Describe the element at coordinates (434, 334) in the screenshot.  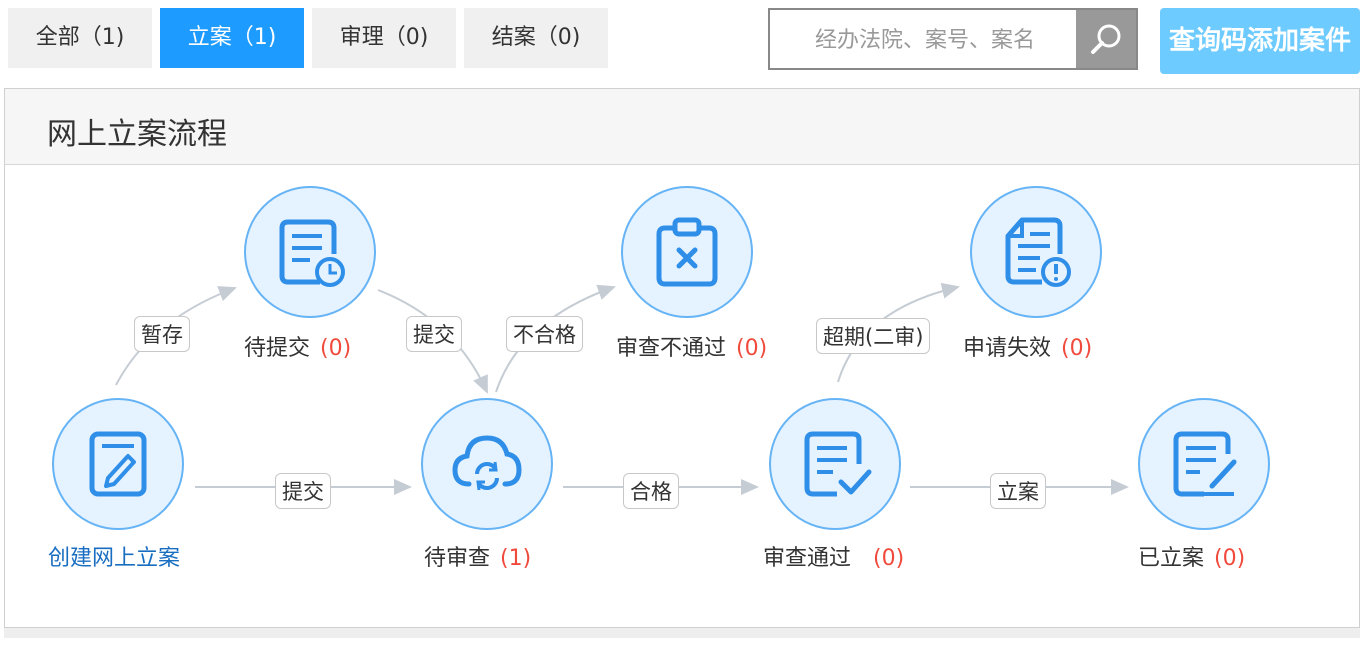
I see `edge-label-submit-draft: 提交` at that location.